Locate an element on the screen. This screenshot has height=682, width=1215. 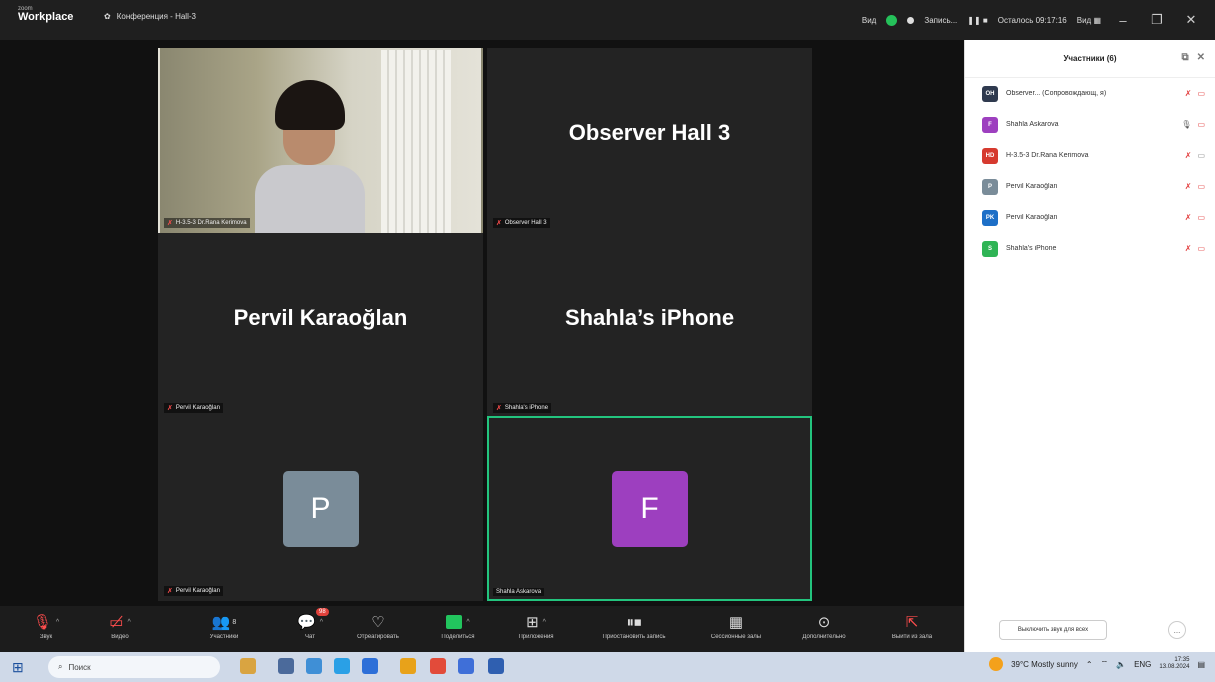
popout-icon: ⧉ is located at coordinates (1184, 57).